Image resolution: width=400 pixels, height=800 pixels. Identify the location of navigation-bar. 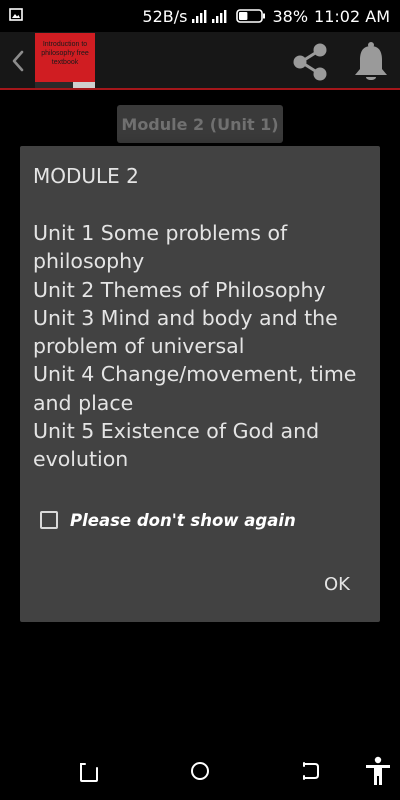
(200, 770).